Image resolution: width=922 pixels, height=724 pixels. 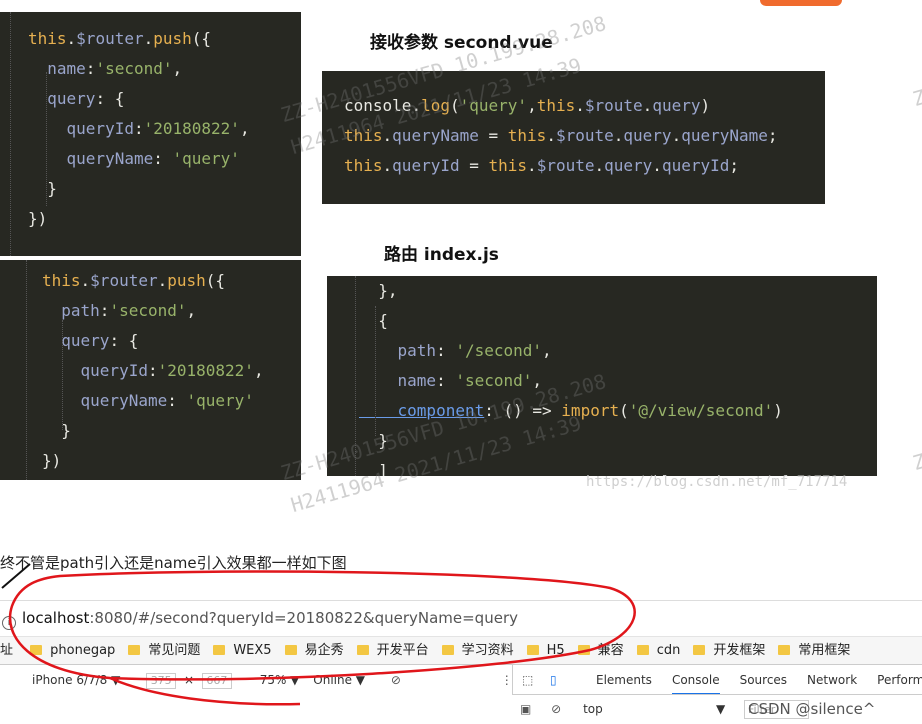 I want to click on code-token: {, so click(x=373, y=320).